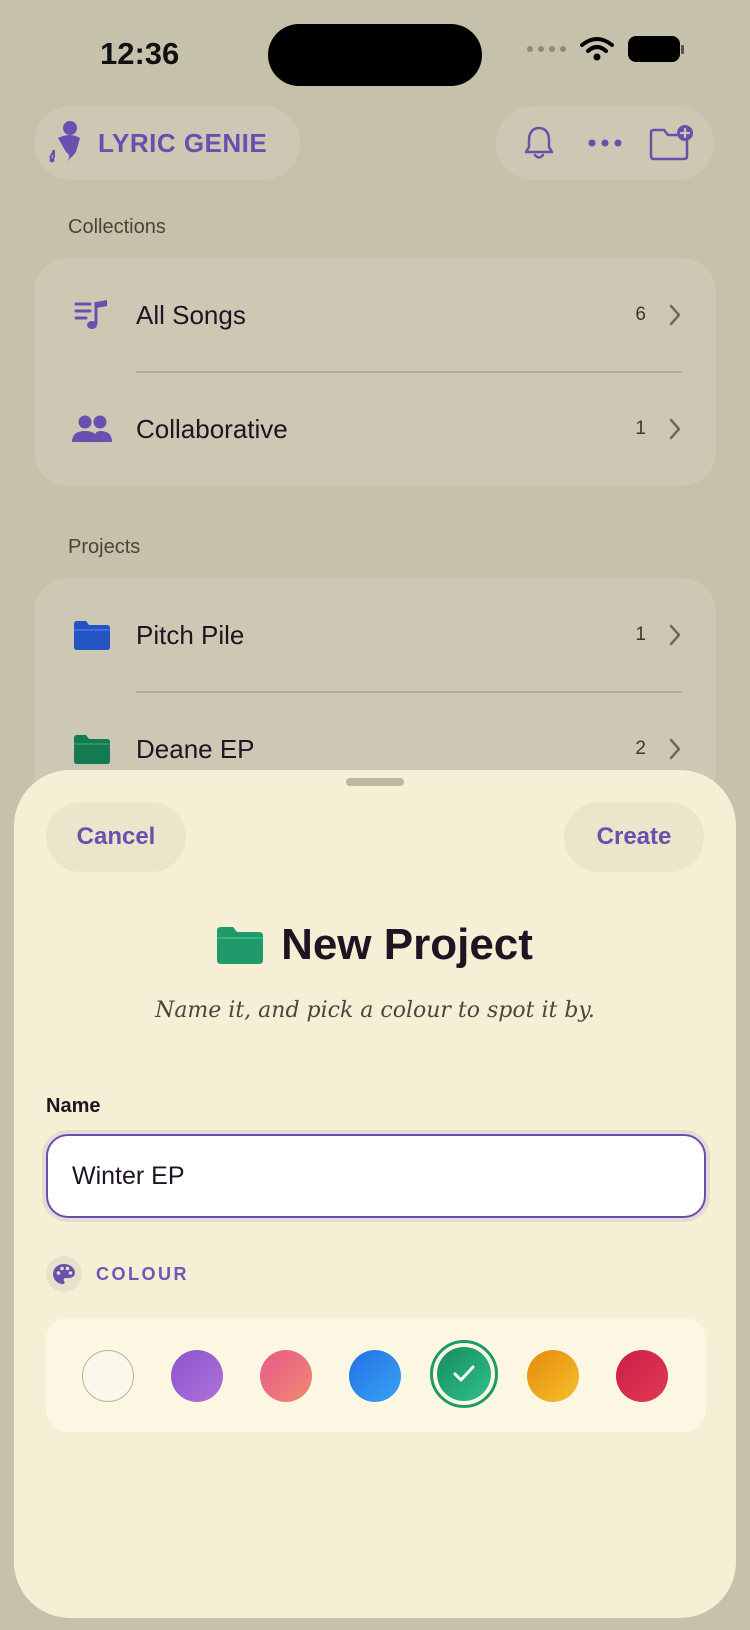  What do you see at coordinates (286, 1376) in the screenshot?
I see `swatch-pink` at bounding box center [286, 1376].